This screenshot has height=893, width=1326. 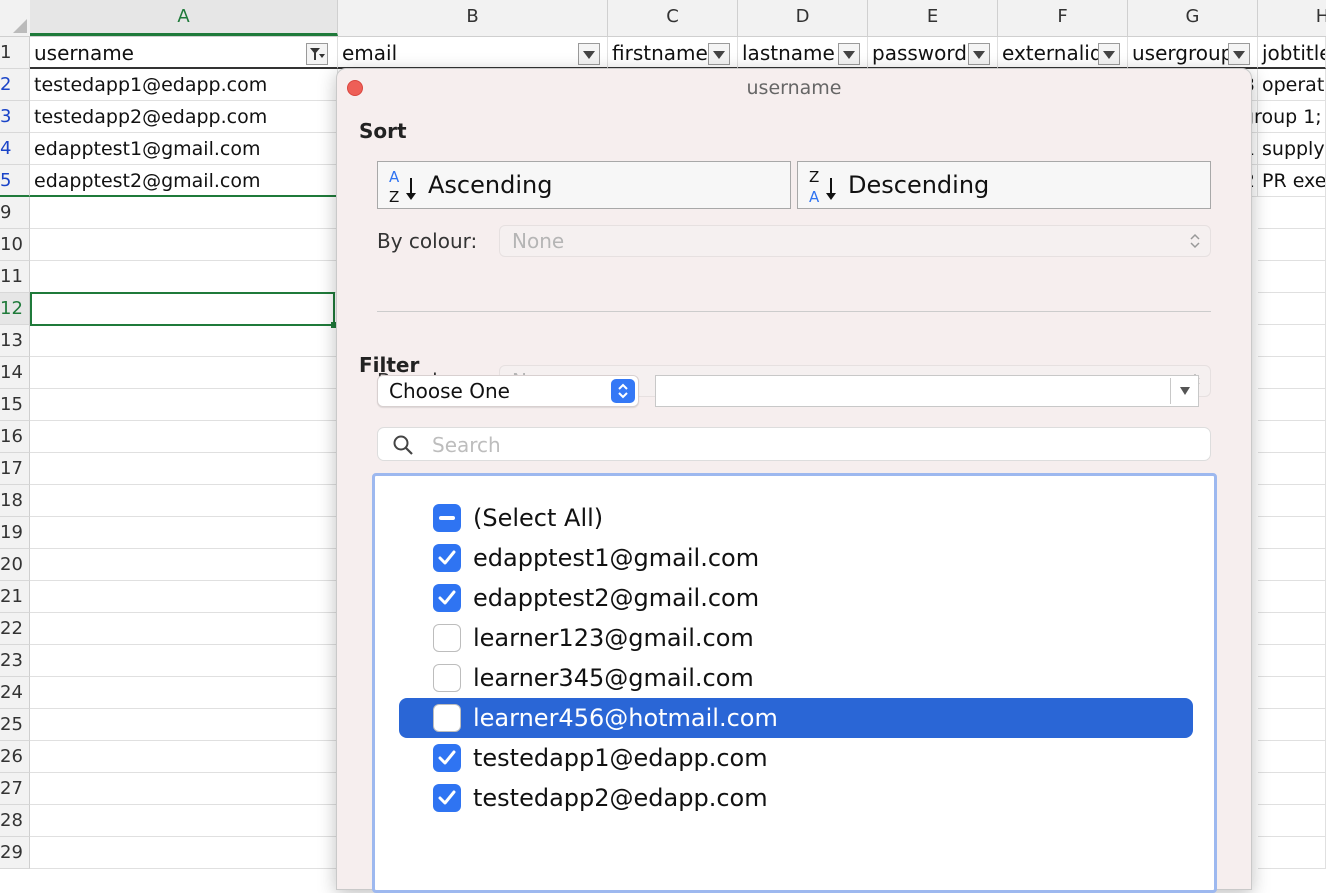 I want to click on row-header: 29, so click(x=15, y=853).